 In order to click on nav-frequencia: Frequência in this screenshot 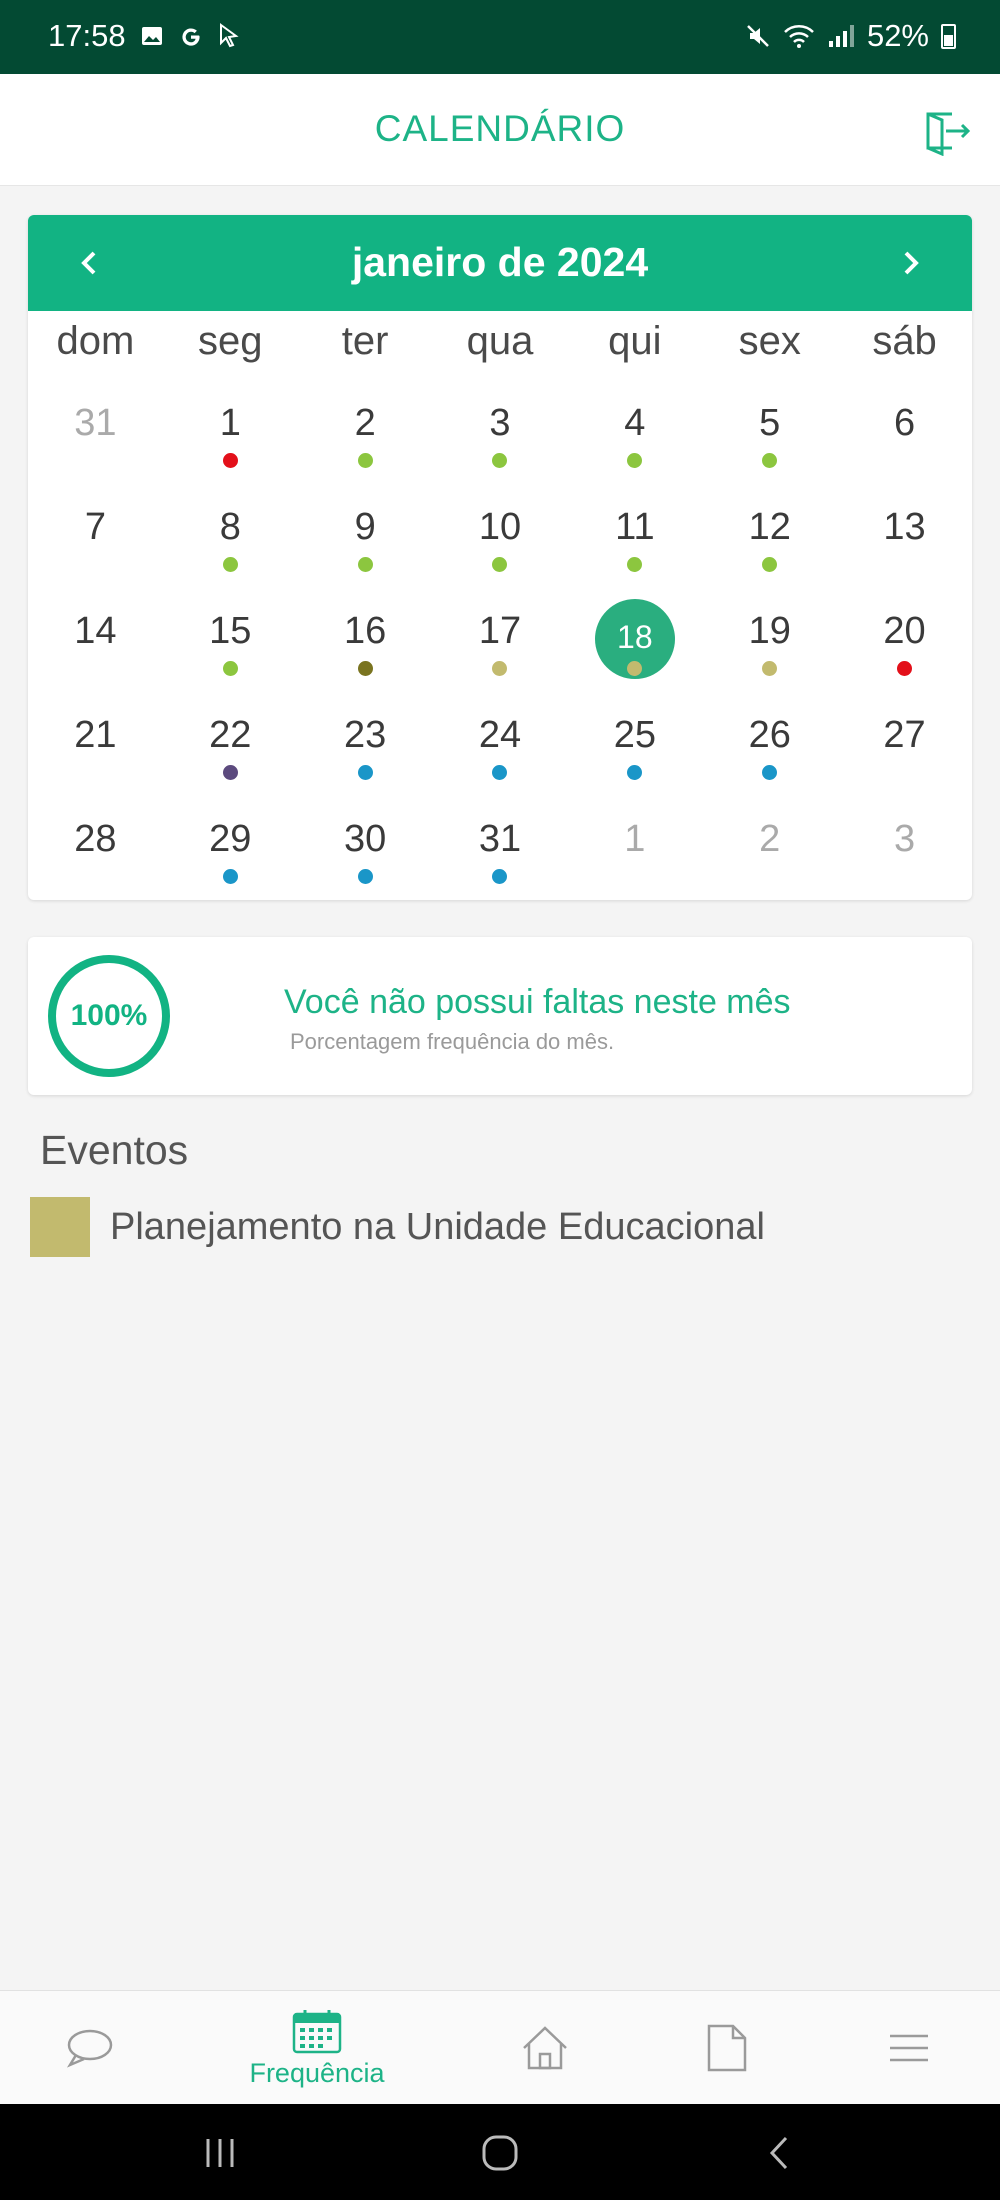, I will do `click(317, 2048)`.